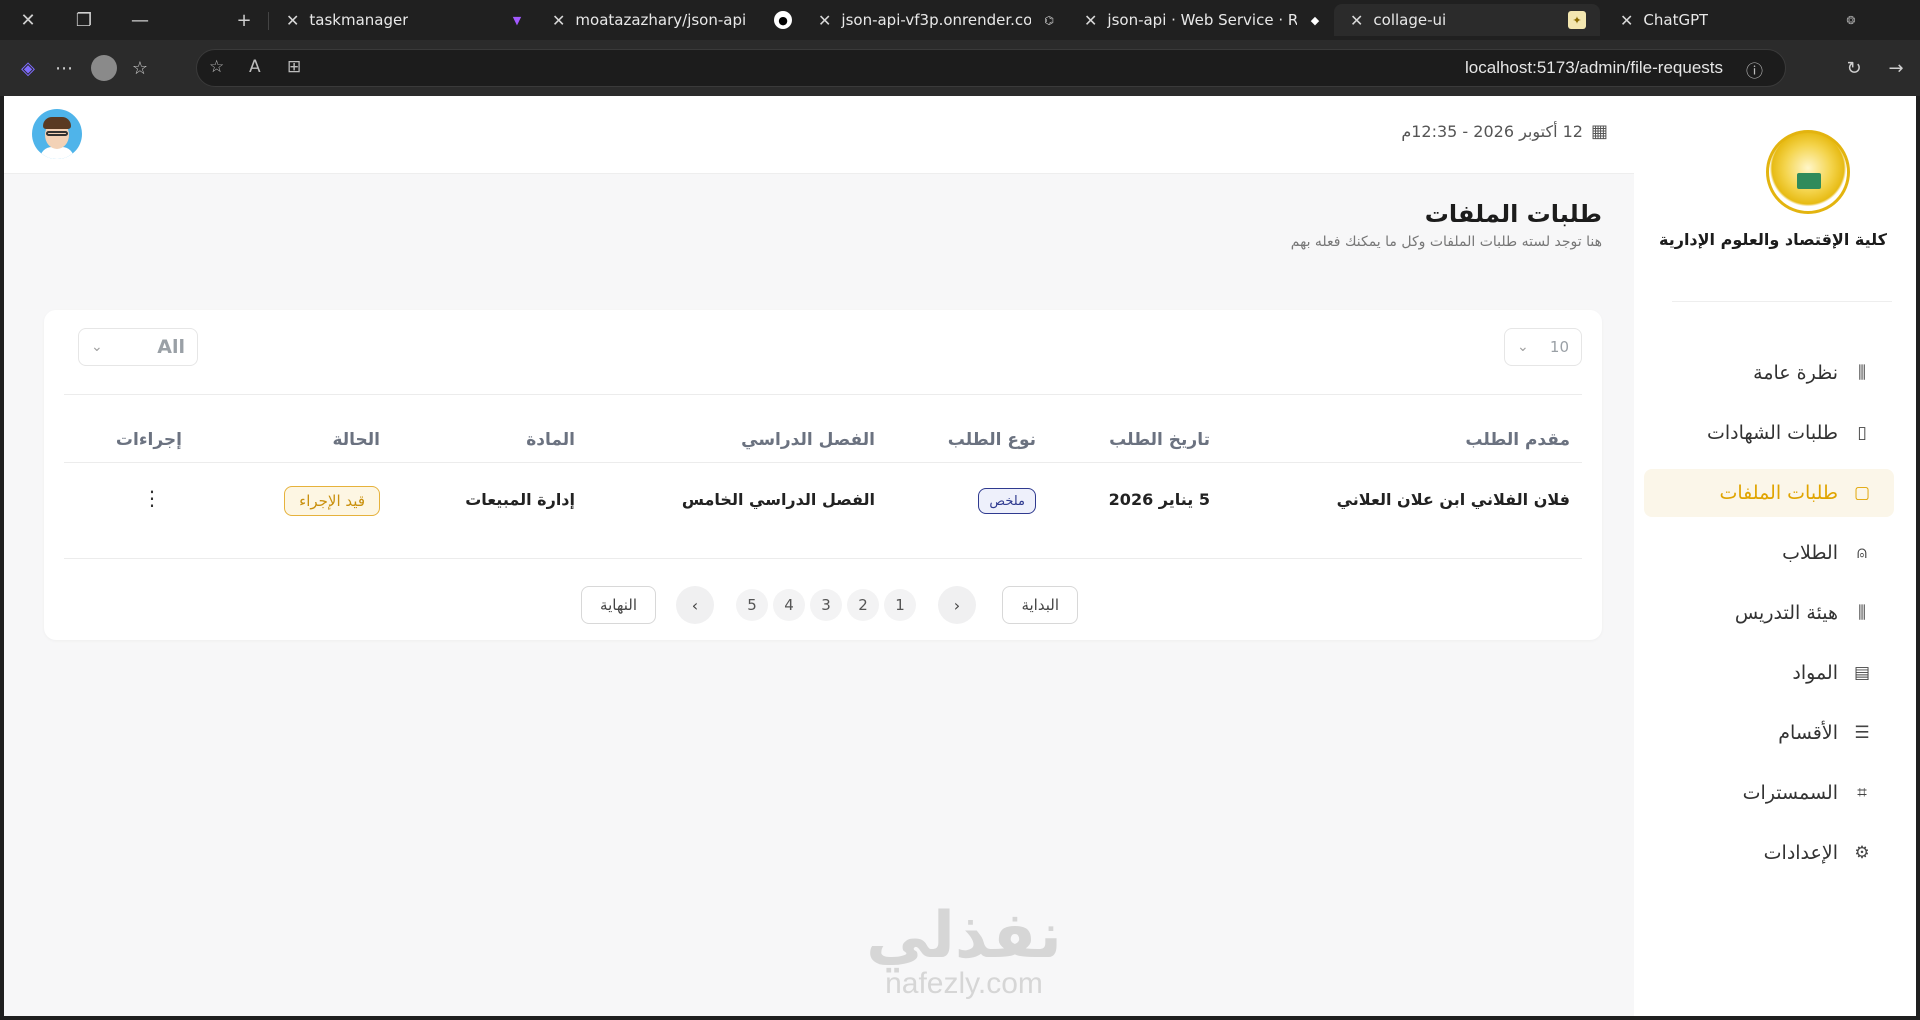 The width and height of the screenshot is (1920, 1020). Describe the element at coordinates (359, 20) in the screenshot. I see `tab-title: taskmanager` at that location.